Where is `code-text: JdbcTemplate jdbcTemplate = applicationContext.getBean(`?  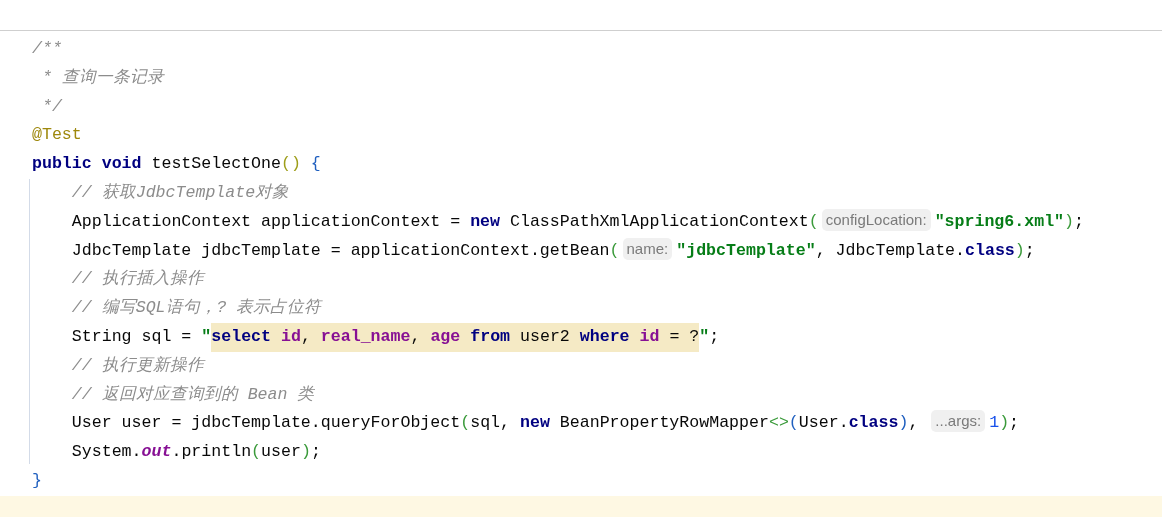
code-text: JdbcTemplate jdbcTemplate = applicationContext.getBean( is located at coordinates (345, 250).